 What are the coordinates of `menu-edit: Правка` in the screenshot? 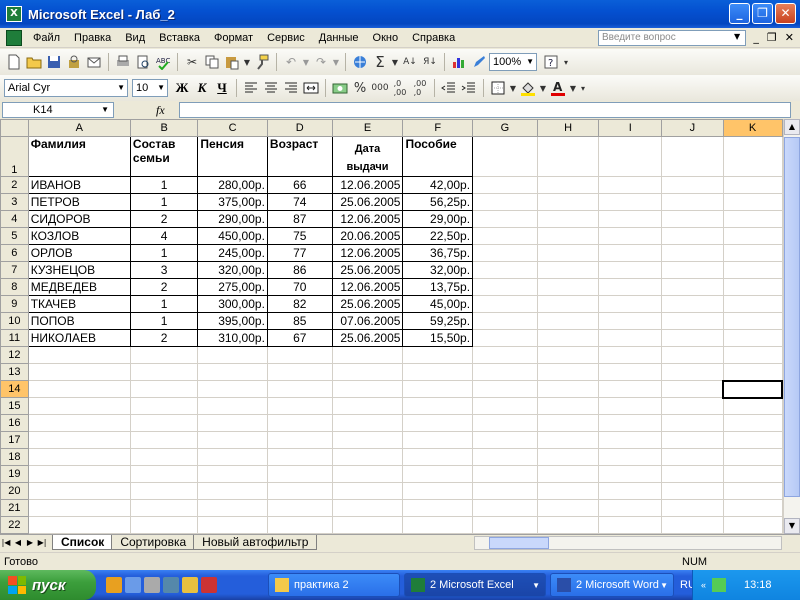 It's located at (92, 38).